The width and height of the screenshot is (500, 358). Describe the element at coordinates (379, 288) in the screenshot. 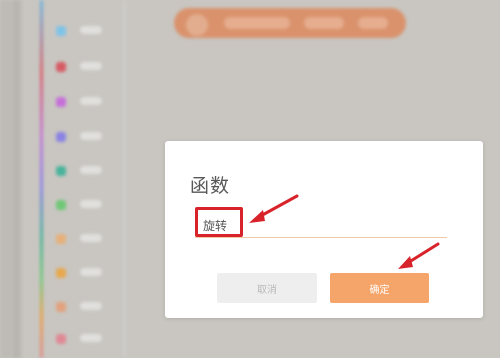

I see `ok-button: 确定` at that location.